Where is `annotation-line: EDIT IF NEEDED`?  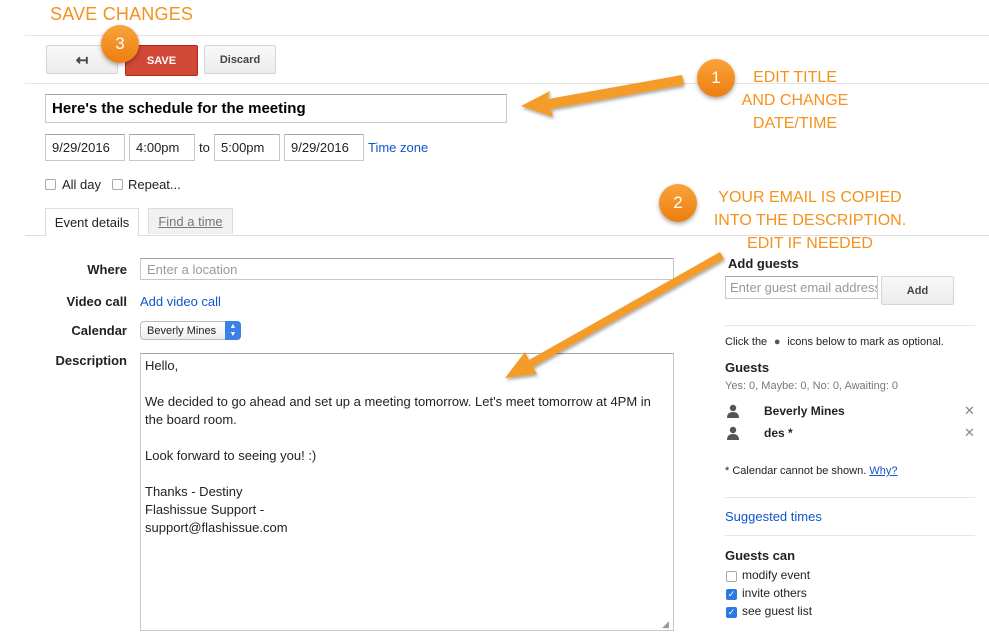 annotation-line: EDIT IF NEEDED is located at coordinates (810, 243).